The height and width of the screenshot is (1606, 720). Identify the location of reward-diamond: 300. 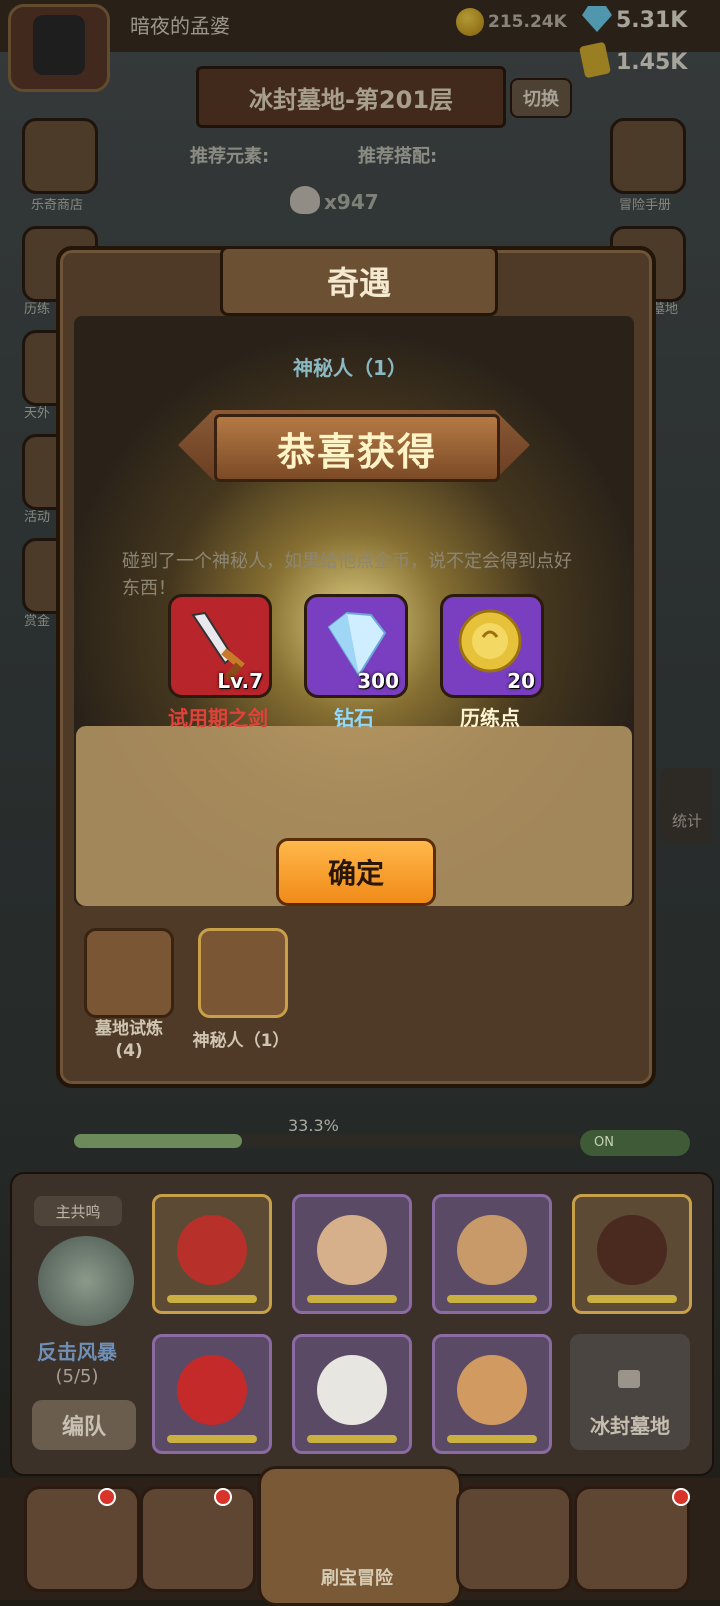
(356, 646).